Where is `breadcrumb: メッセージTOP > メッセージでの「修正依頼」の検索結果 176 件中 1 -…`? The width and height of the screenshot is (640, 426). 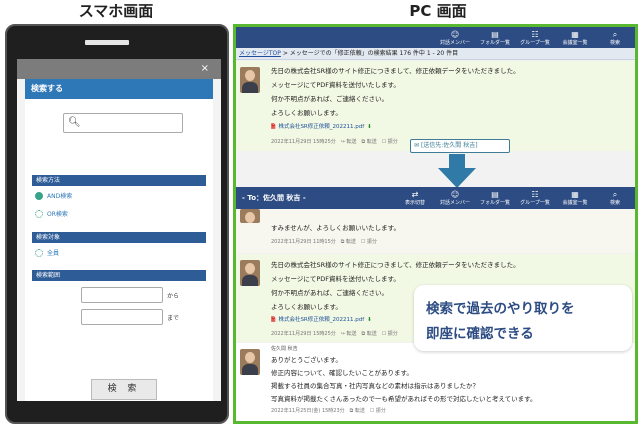 breadcrumb: メッセージTOP > メッセージでの「修正依頼」の検索結果 176 件中 1 -… is located at coordinates (435, 54).